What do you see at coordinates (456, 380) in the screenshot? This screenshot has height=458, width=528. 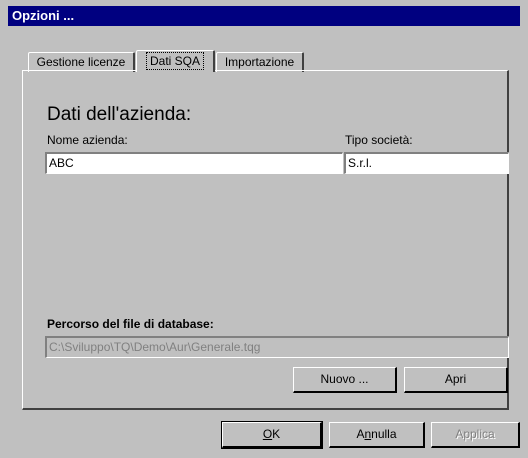 I see `open-button: Apri` at bounding box center [456, 380].